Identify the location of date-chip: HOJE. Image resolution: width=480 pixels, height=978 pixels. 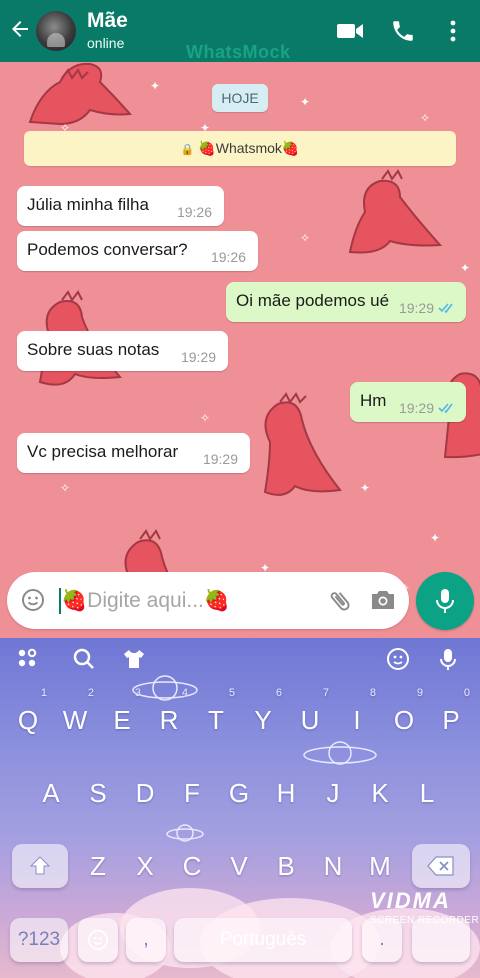
(240, 98).